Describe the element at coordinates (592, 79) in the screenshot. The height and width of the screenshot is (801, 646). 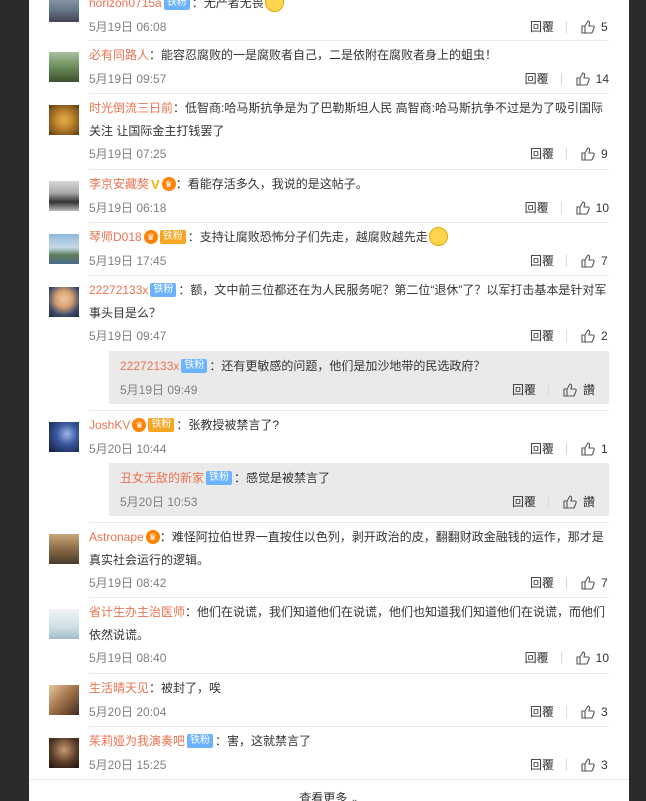
I see `like-button: 14` at that location.